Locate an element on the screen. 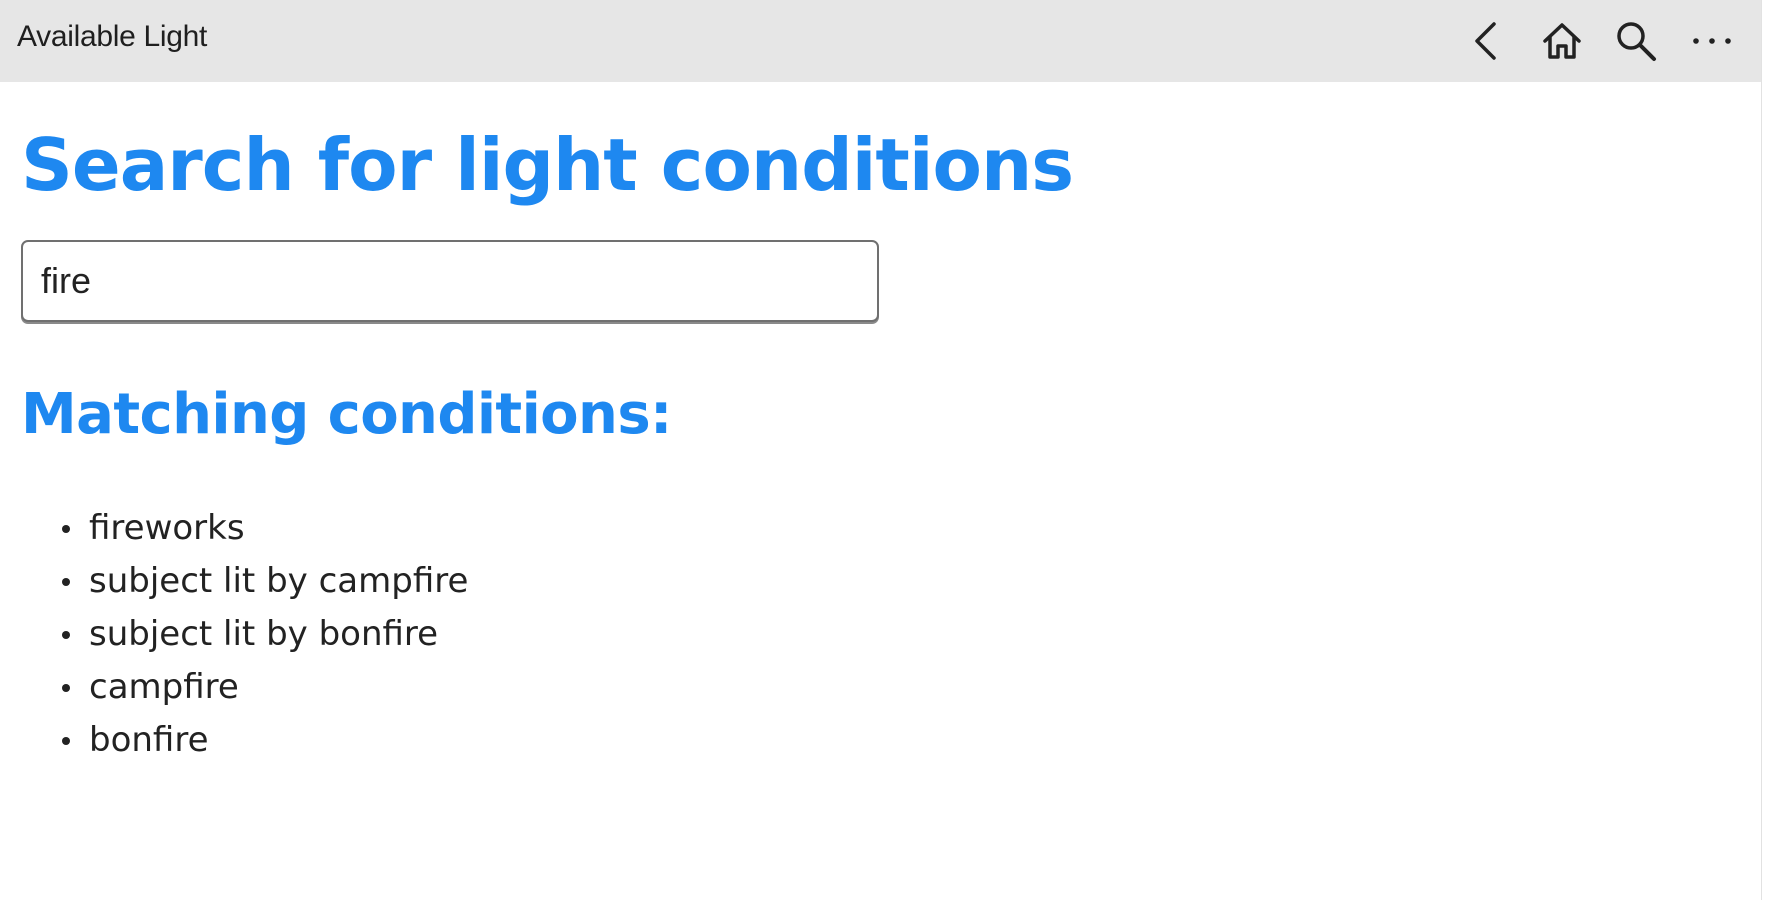 This screenshot has height=900, width=1772. list-item: subject lit by campfire is located at coordinates (234, 581).